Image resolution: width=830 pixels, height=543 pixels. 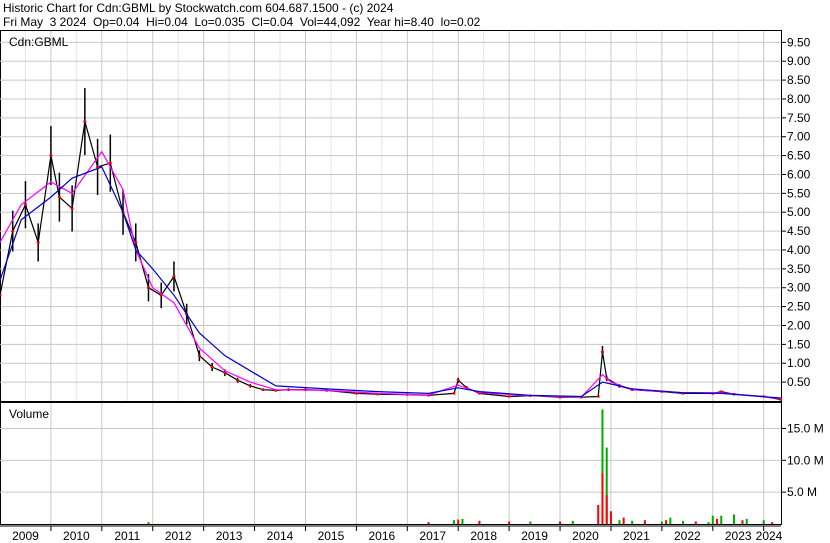 I want to click on x-tick-label: 2012, so click(x=178, y=536).